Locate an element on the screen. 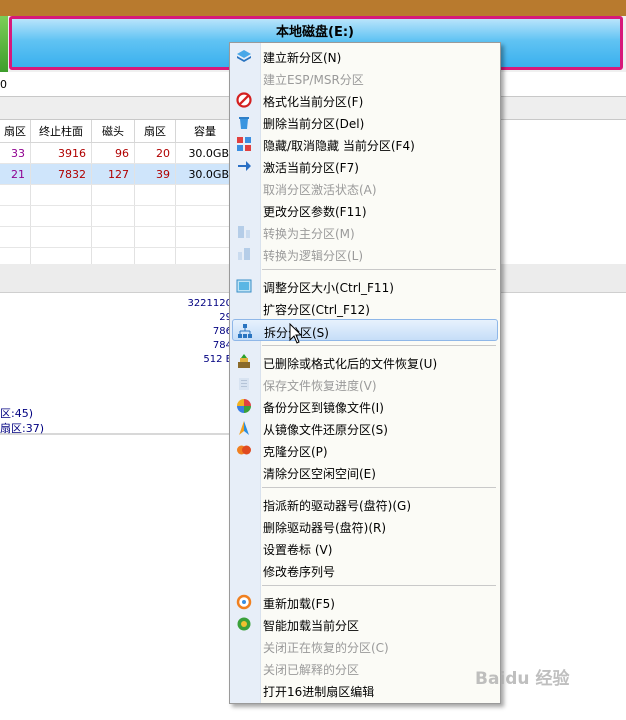 Image resolution: width=626 pixels, height=720 pixels. menu-item-close-interpreted: 关闭已解释的分区 is located at coordinates (311, 670).